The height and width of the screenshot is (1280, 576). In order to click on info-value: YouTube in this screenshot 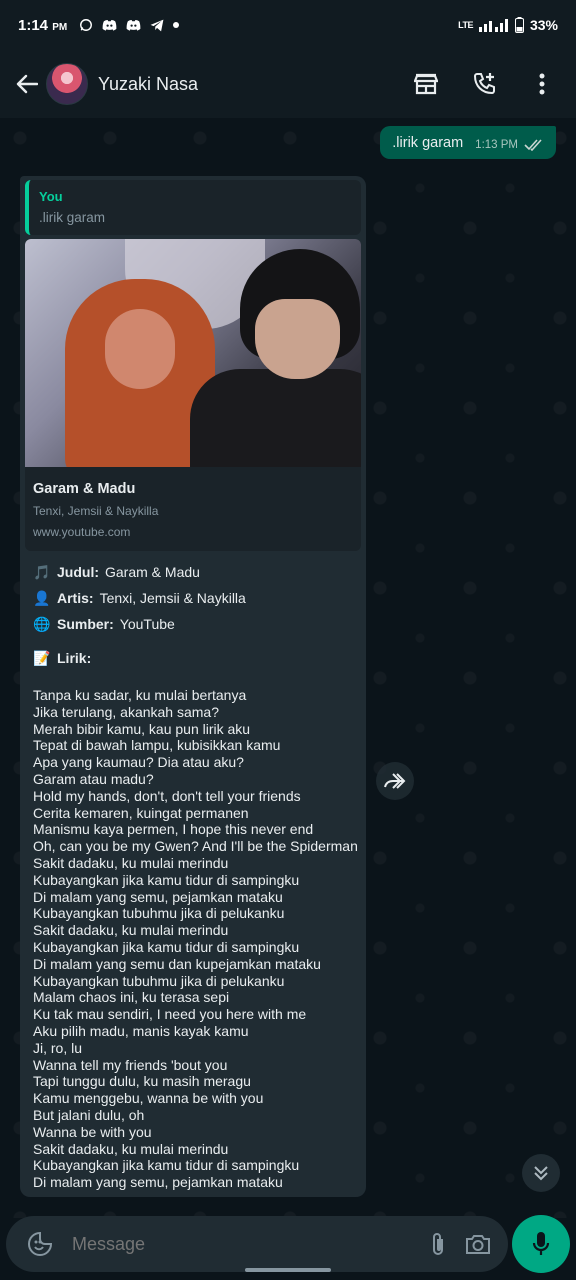, I will do `click(147, 623)`.